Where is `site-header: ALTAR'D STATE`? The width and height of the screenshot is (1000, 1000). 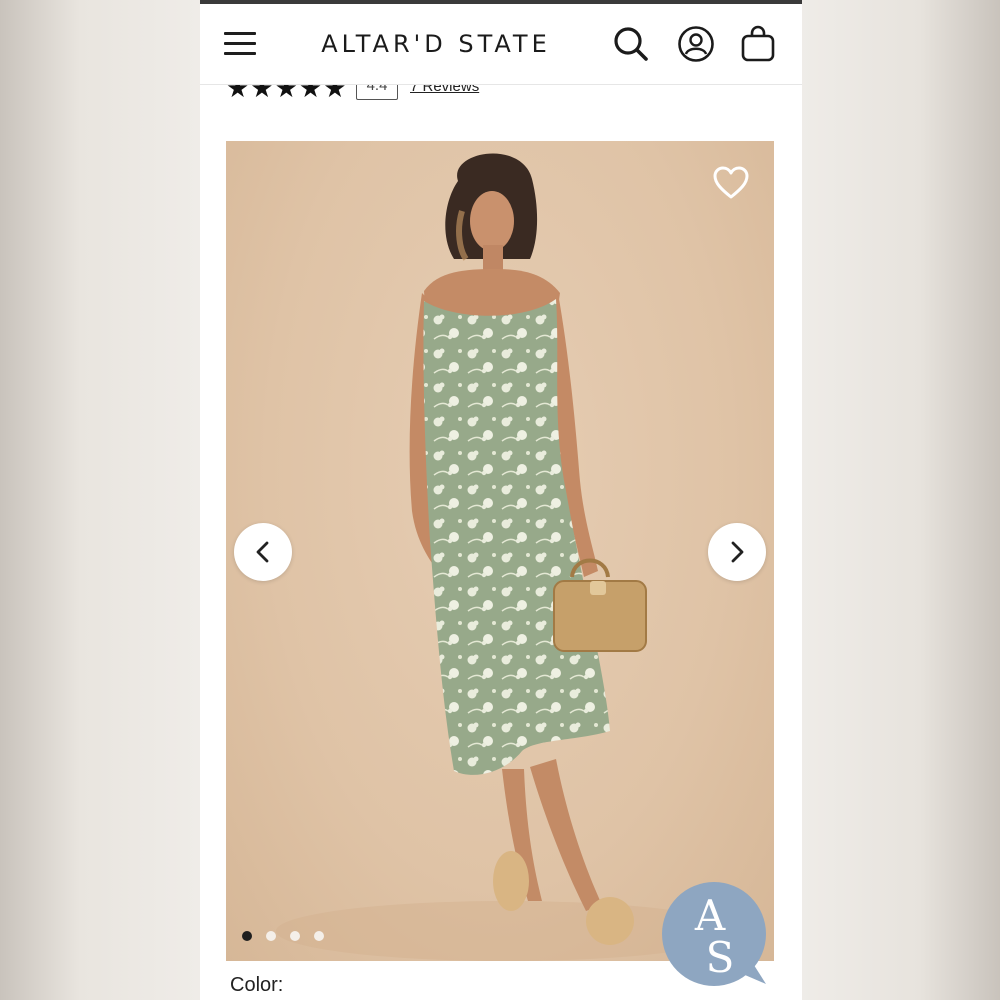 site-header: ALTAR'D STATE is located at coordinates (501, 44).